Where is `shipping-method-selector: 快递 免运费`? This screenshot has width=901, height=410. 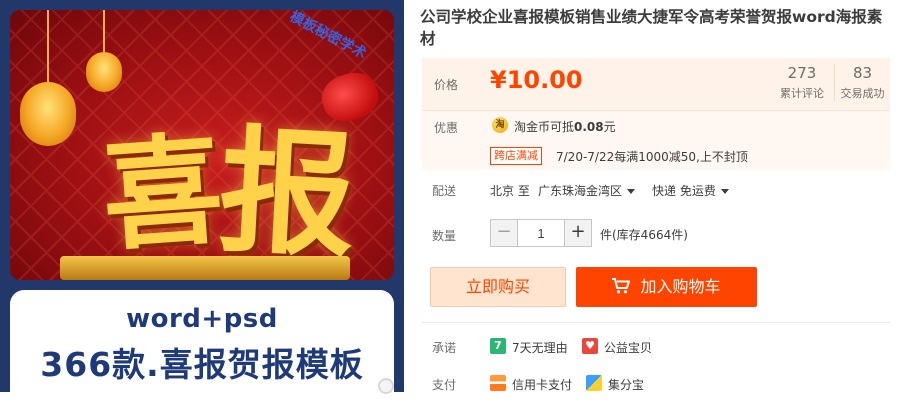 shipping-method-selector: 快递 免运费 is located at coordinates (690, 190).